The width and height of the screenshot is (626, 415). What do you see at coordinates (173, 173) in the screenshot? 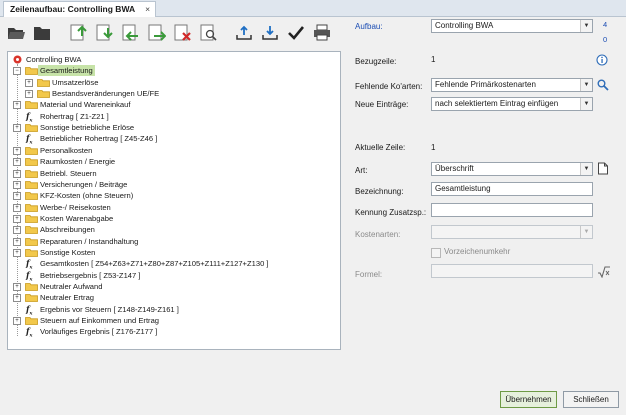
I see `tree-item: + Betriebl. Steuern` at bounding box center [173, 173].